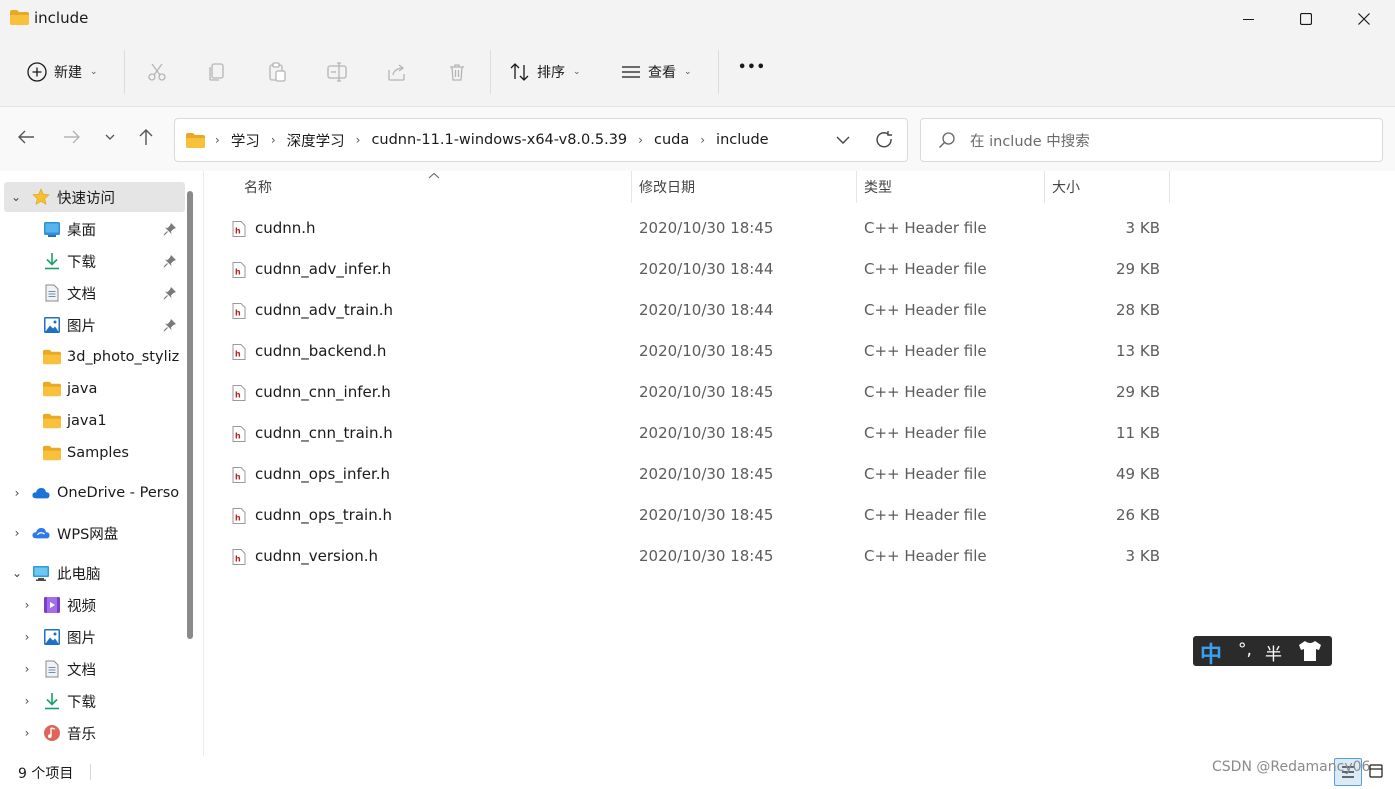 The width and height of the screenshot is (1395, 789). What do you see at coordinates (1364, 19) in the screenshot?
I see `close-button` at bounding box center [1364, 19].